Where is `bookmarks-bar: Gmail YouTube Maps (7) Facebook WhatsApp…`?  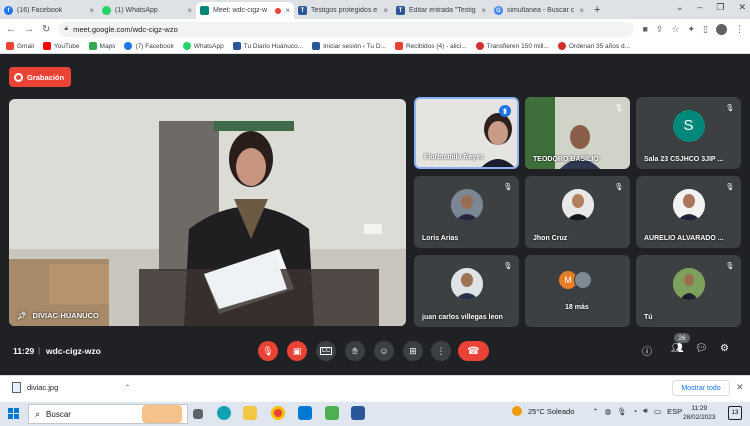
bookmarks-bar: Gmail YouTube Maps (7) Facebook WhatsApp… is located at coordinates (375, 46).